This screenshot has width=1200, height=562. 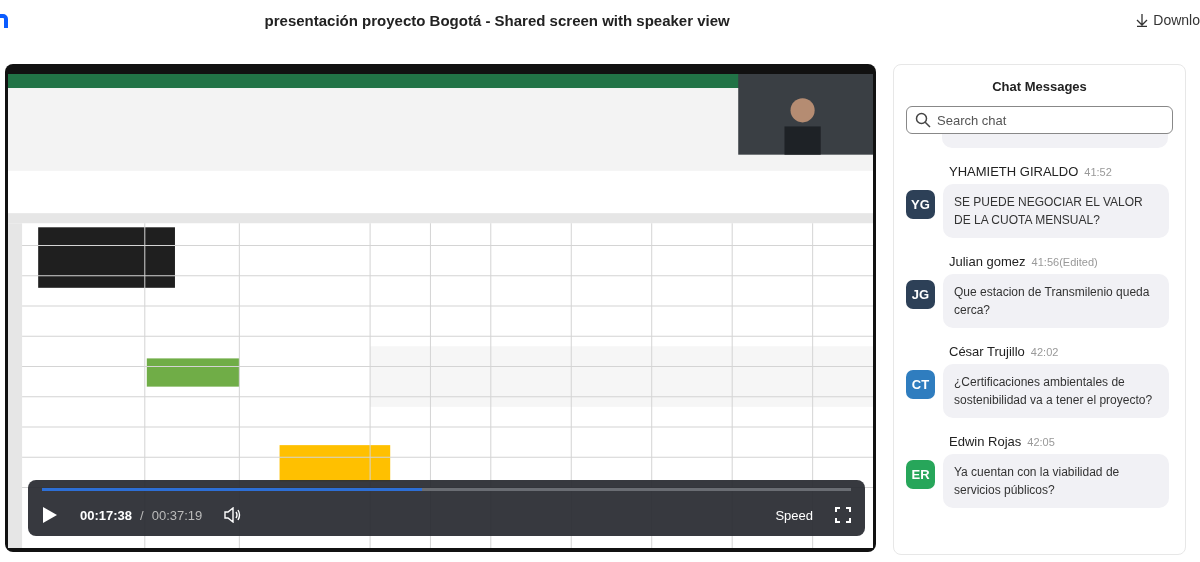 I want to click on avatar: CT, so click(x=920, y=384).